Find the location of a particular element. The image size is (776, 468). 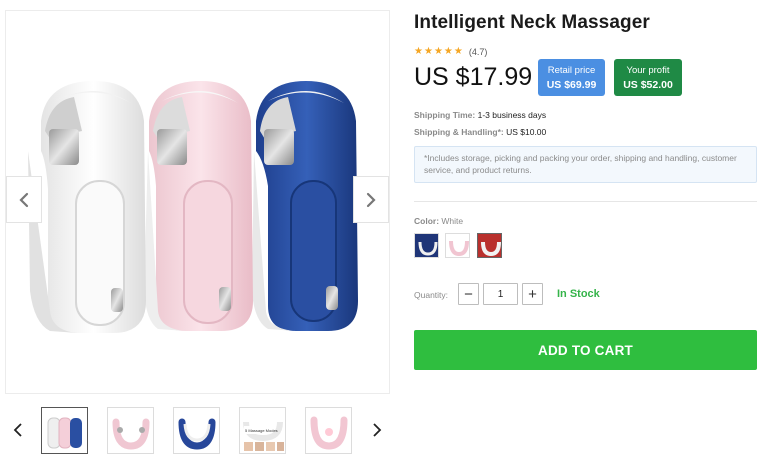

shipping-handling-label: Shipping & Handling*: is located at coordinates (459, 132).